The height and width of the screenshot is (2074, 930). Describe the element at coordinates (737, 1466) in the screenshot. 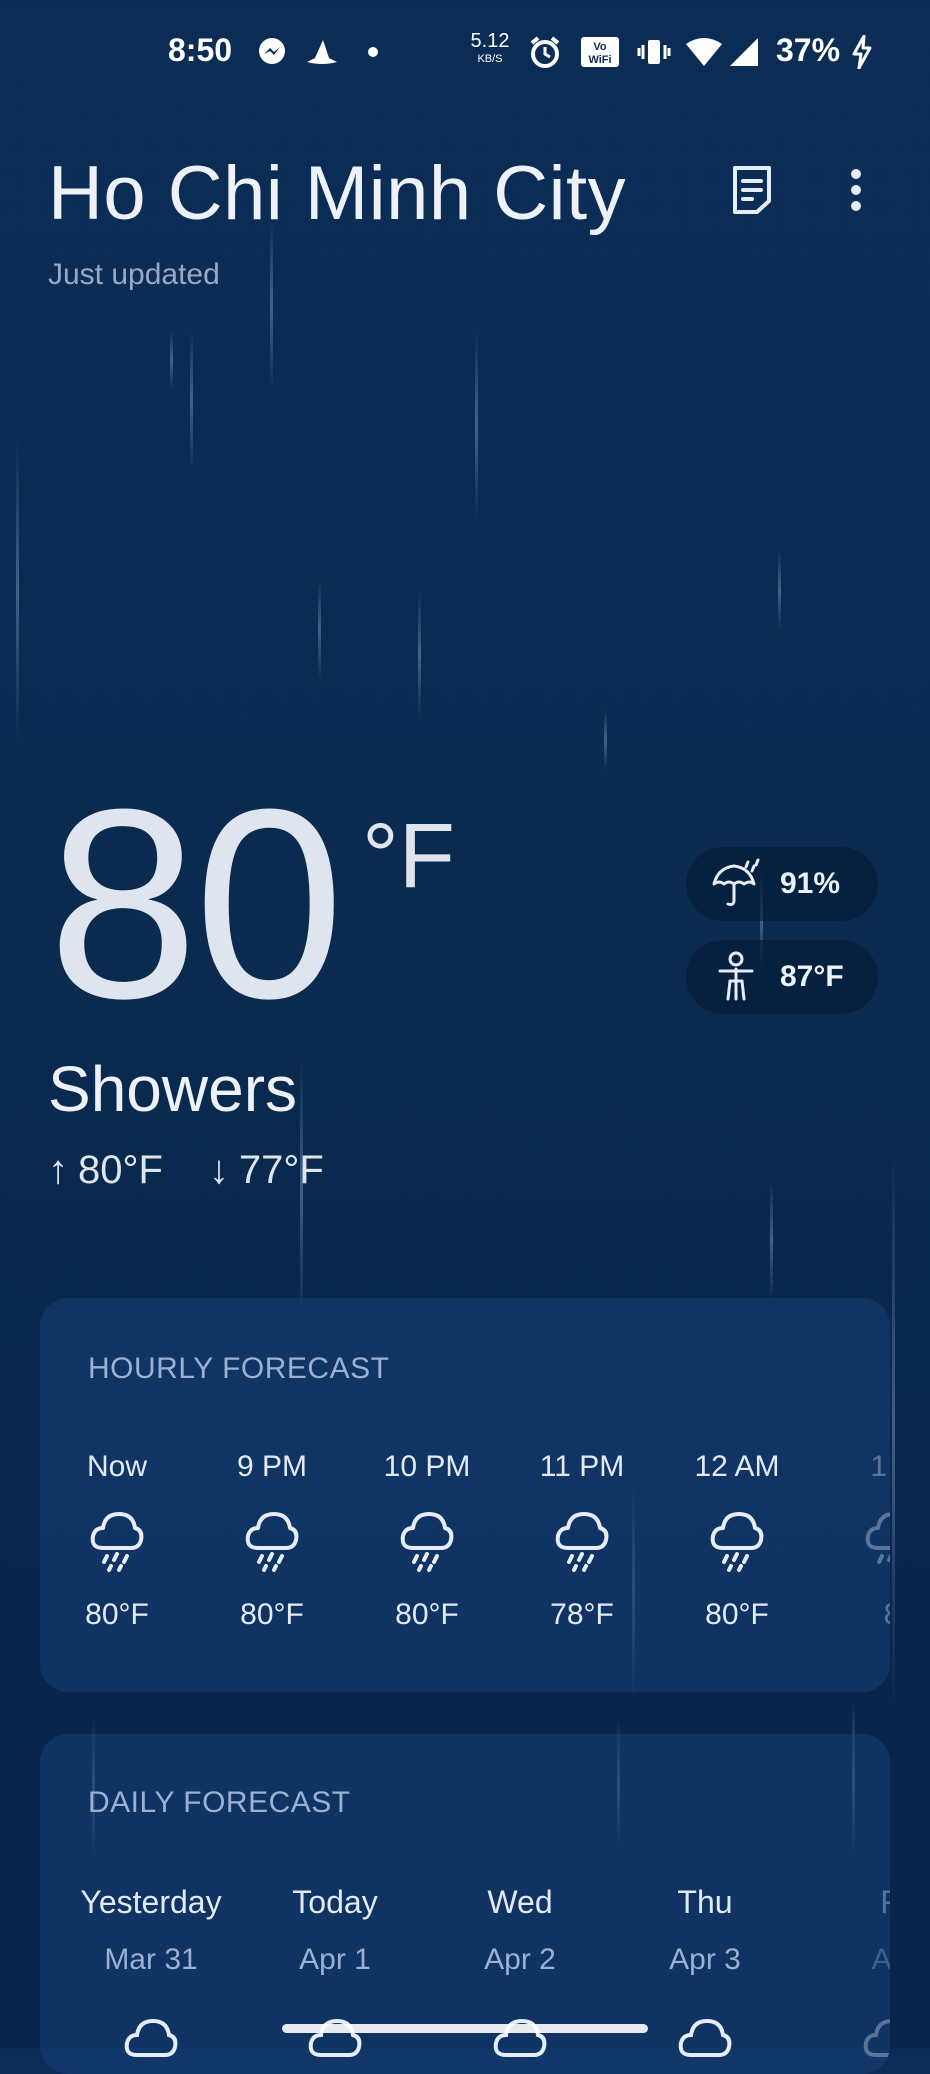

I see `hour-label: 12 AM` at that location.